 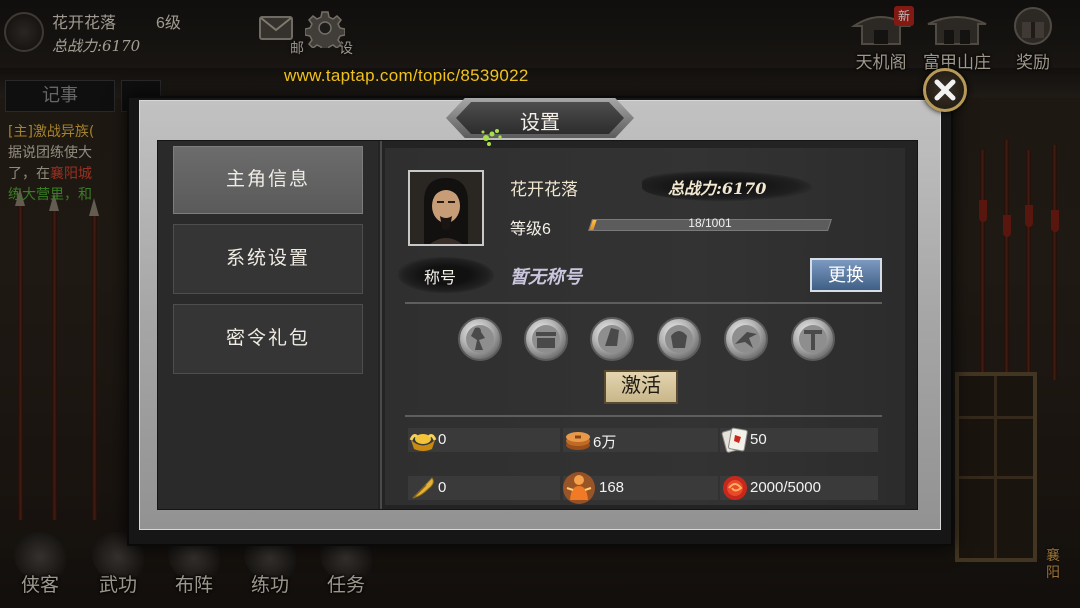 I want to click on emblem-5-icon, so click(x=746, y=339).